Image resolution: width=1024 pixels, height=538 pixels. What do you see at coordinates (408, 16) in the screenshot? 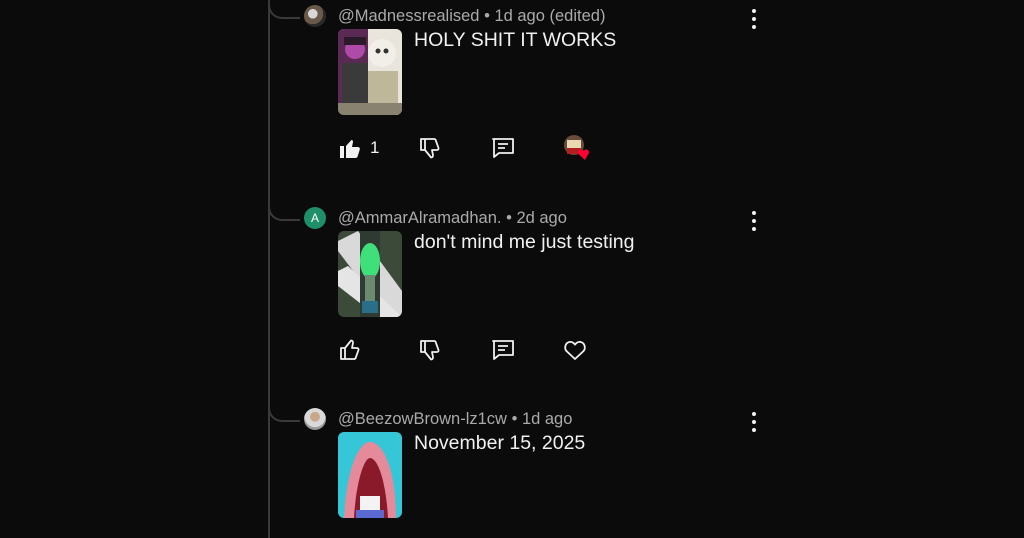
I see `author-handle: @Madnessrealised` at bounding box center [408, 16].